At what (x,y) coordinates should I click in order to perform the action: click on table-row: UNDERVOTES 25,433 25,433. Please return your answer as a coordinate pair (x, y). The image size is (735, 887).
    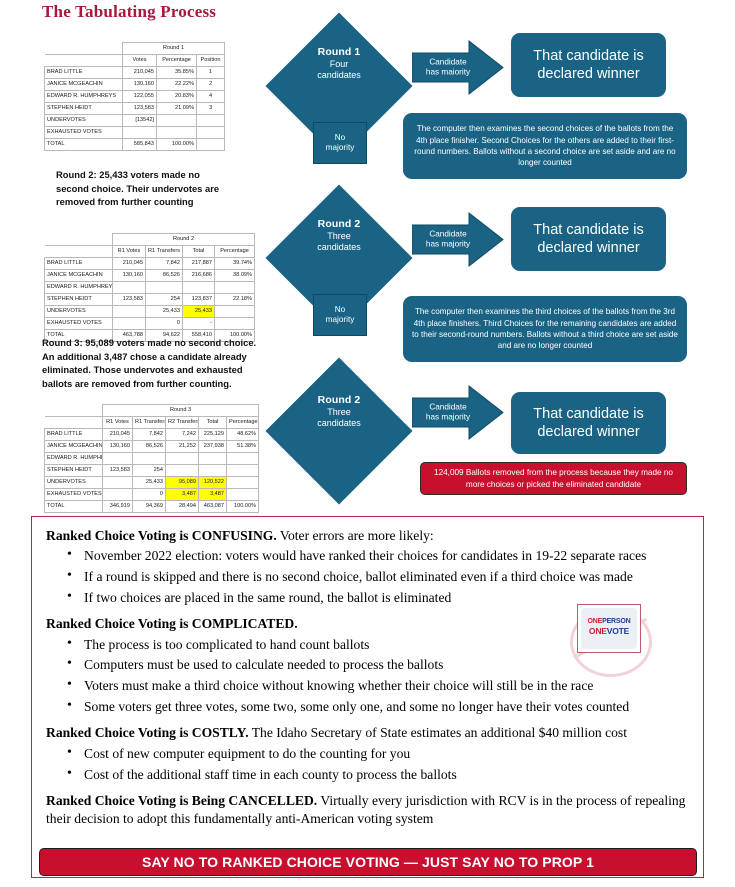
    Looking at the image, I should click on (150, 311).